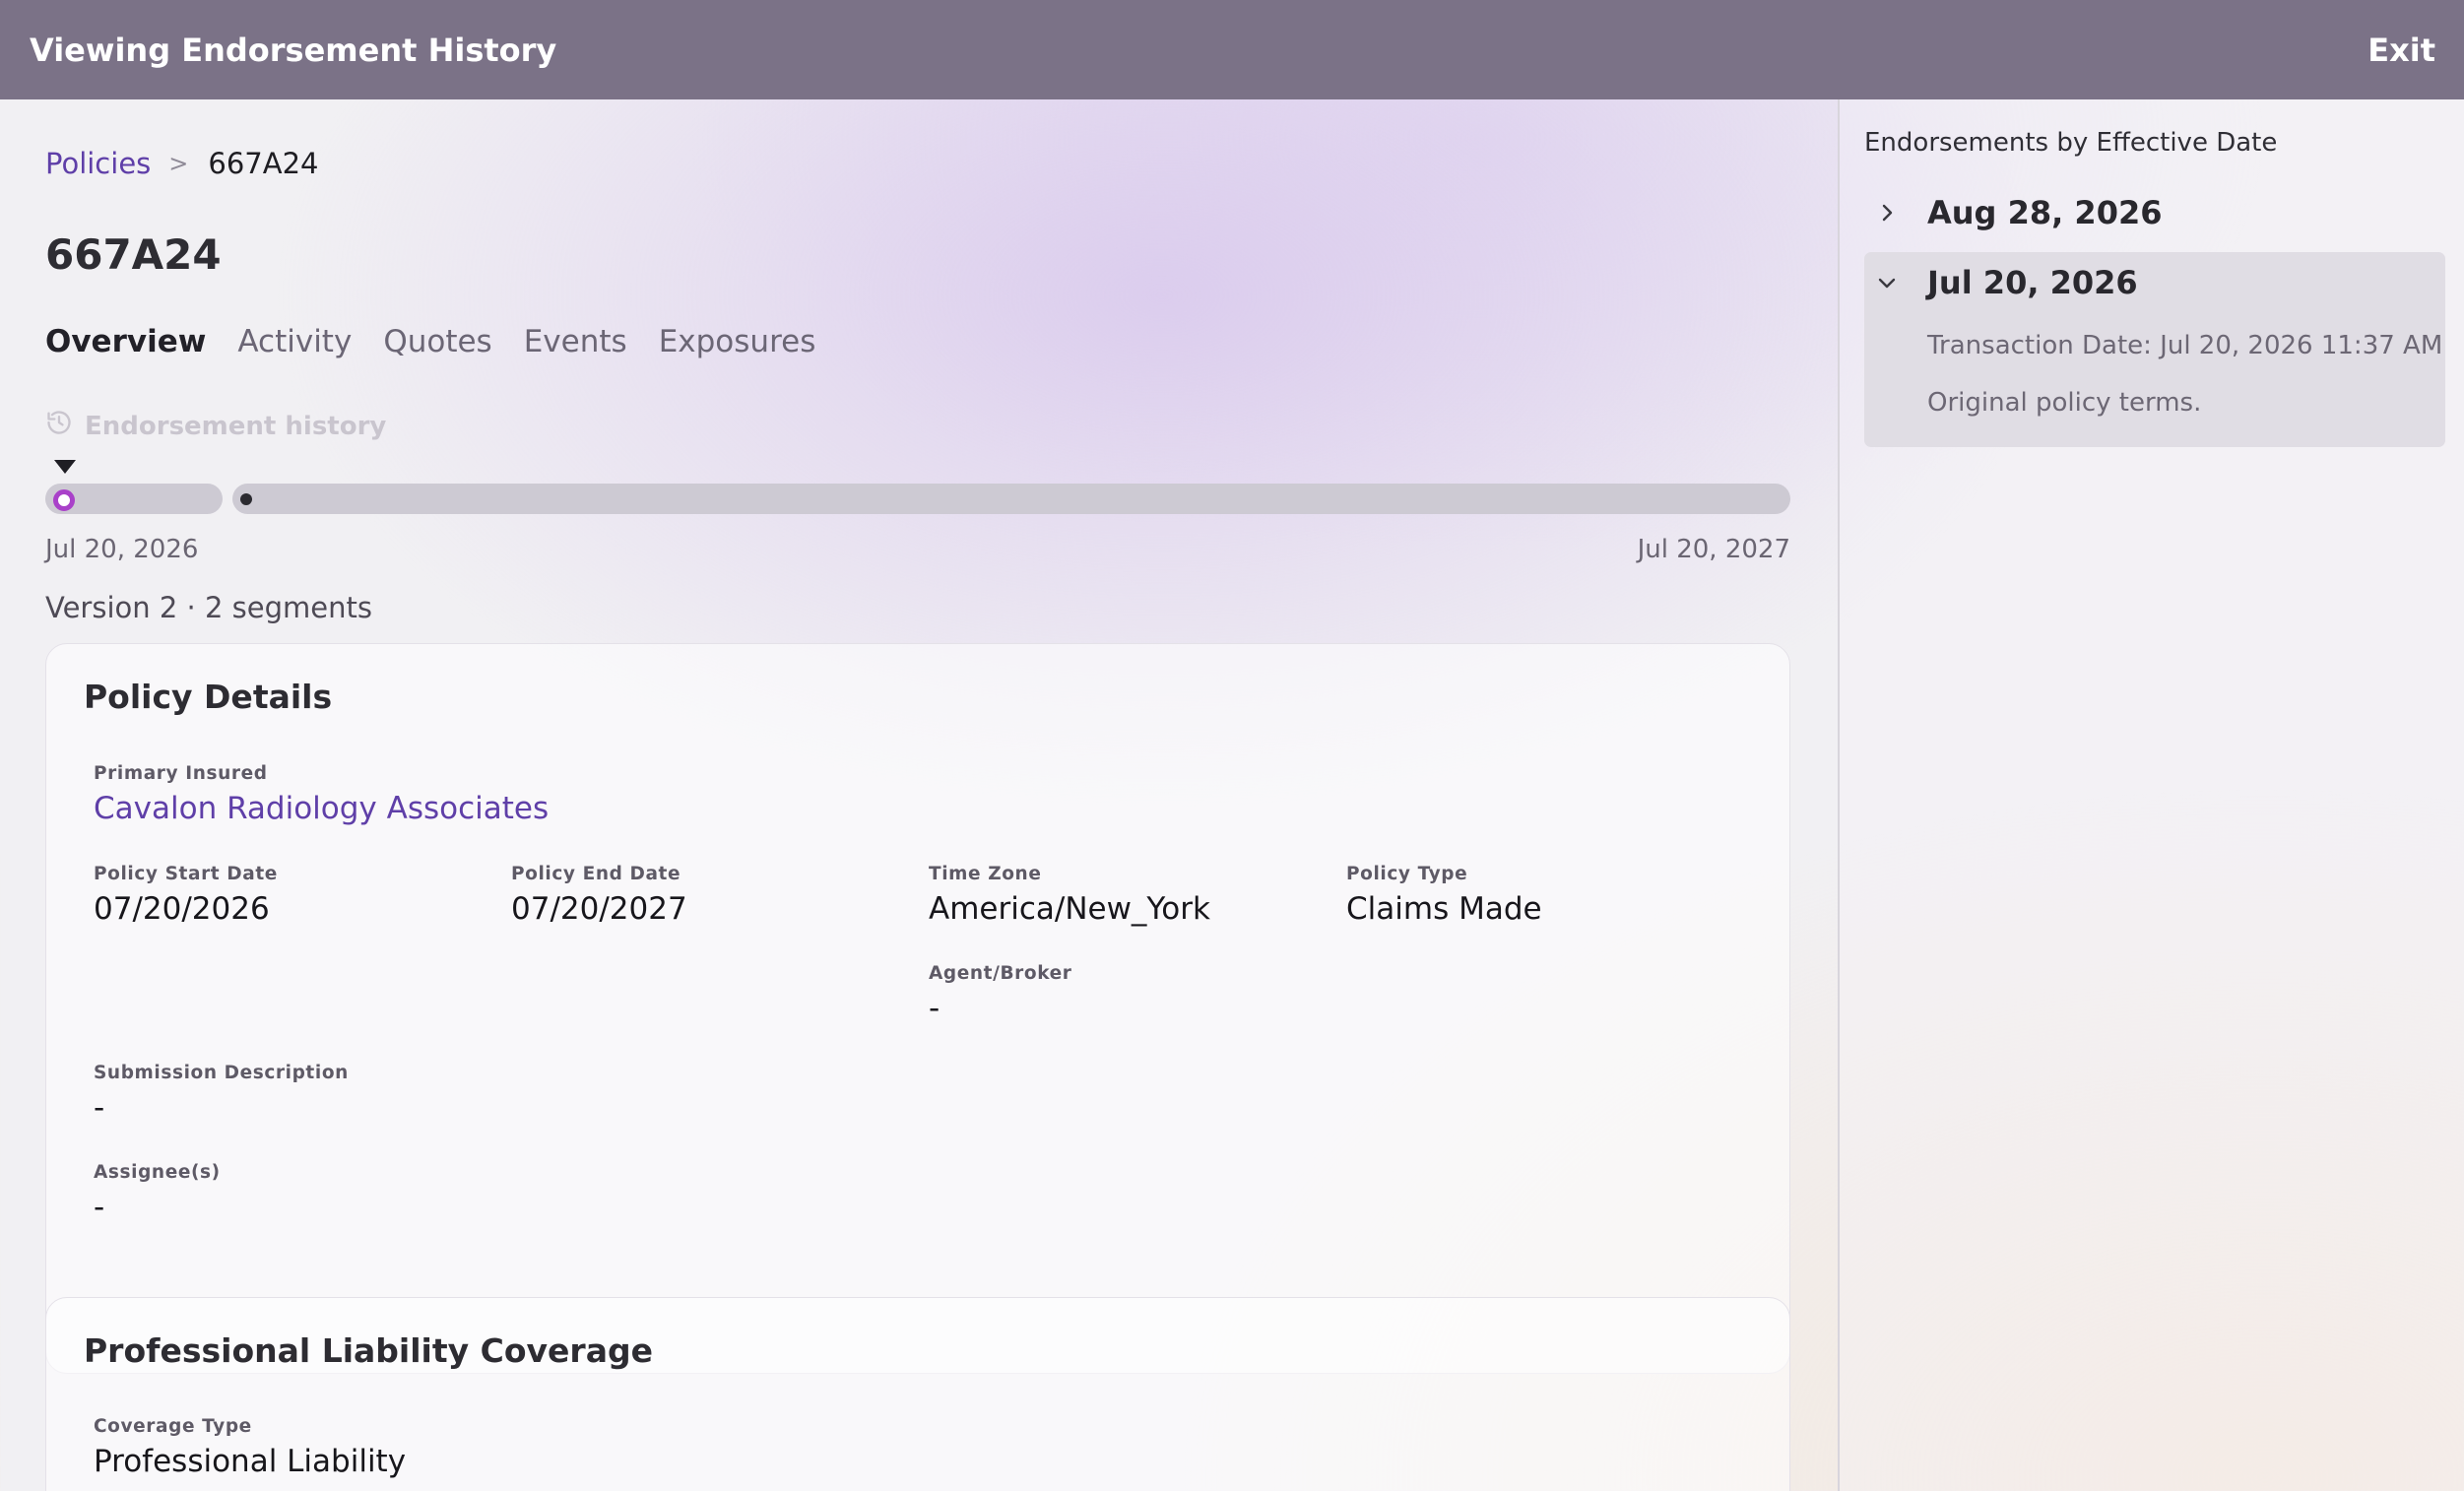 The width and height of the screenshot is (2464, 1491). Describe the element at coordinates (293, 50) in the screenshot. I see `mode-title: Viewing Endorsement History` at that location.